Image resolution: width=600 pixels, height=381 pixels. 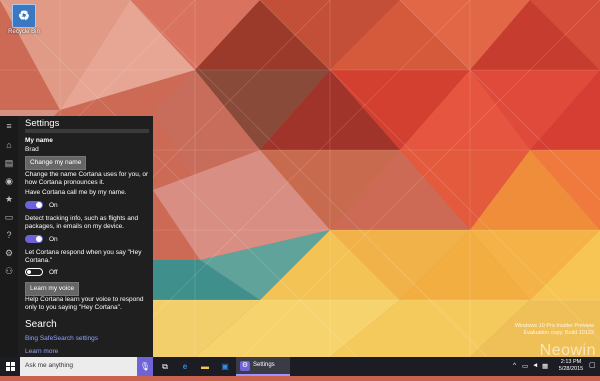 I want to click on edge-button: e, so click(x=185, y=366).